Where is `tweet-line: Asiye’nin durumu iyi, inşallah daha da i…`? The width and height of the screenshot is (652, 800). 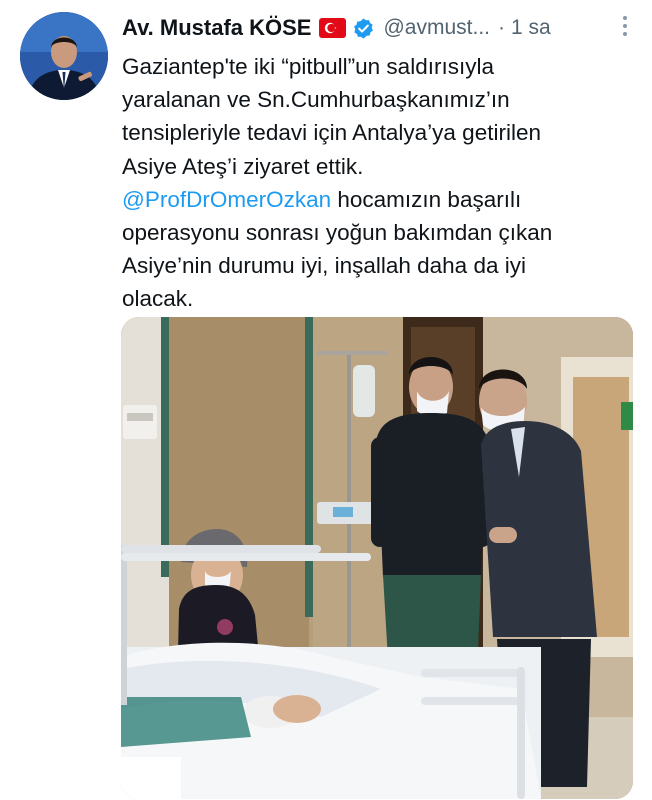 tweet-line: Asiye’nin durumu iyi, inşallah daha da i… is located at coordinates (324, 266).